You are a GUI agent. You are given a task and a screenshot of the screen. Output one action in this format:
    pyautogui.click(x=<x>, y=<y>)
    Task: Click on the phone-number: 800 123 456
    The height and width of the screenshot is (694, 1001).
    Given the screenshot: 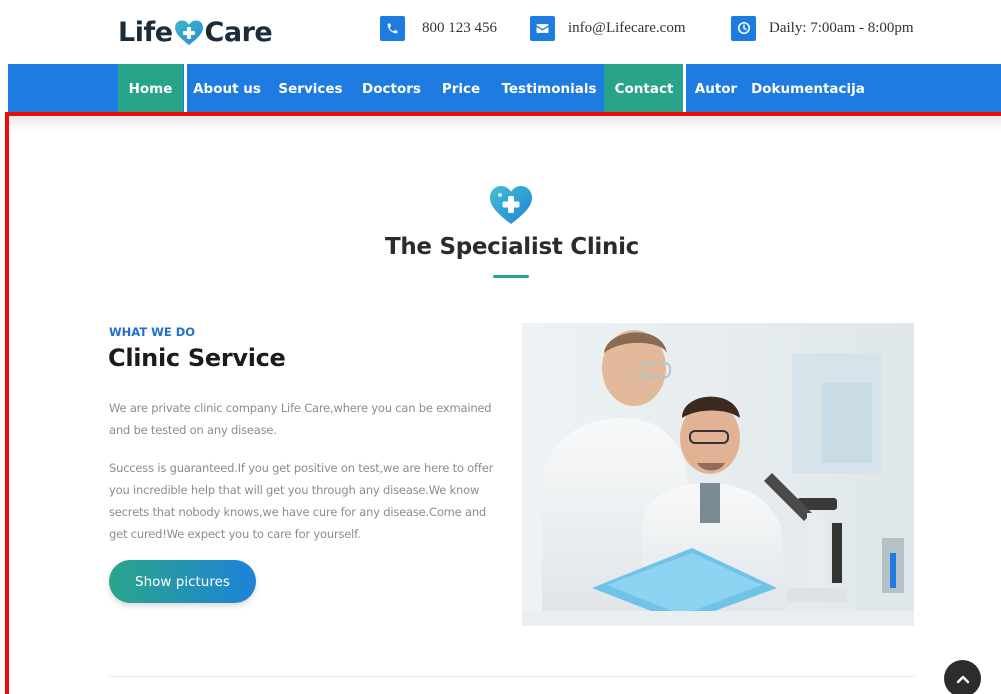 What is the action you would take?
    pyautogui.click(x=459, y=27)
    